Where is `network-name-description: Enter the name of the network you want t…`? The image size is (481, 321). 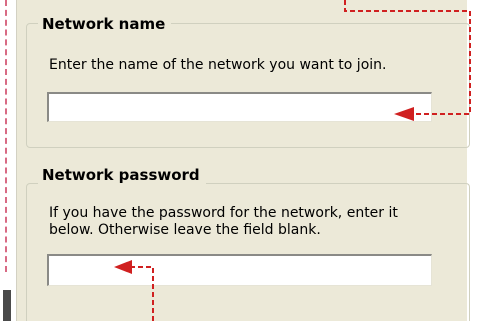 network-name-description: Enter the name of the network you want t… is located at coordinates (218, 65).